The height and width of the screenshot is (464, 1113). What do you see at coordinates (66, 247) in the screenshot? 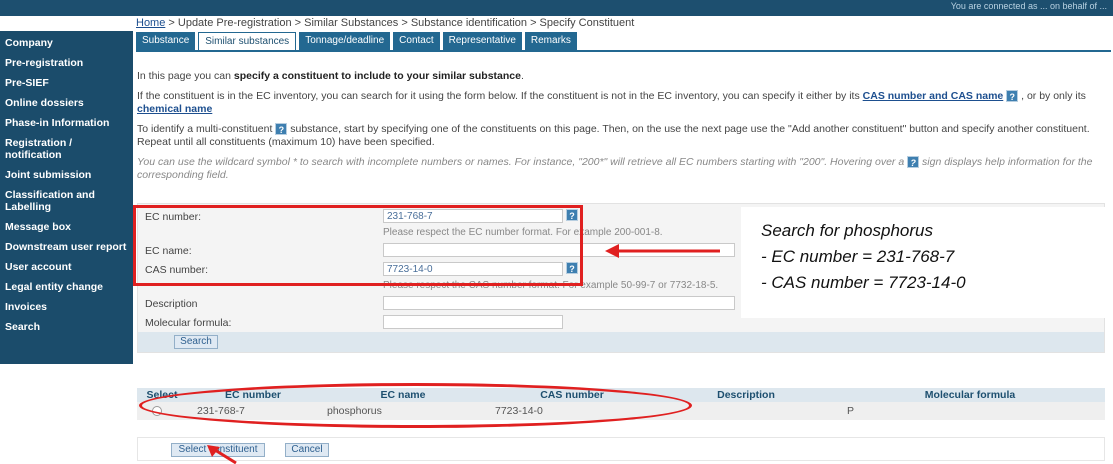
I see `sidebar-item-downstream-user-report: Downstream user report` at bounding box center [66, 247].